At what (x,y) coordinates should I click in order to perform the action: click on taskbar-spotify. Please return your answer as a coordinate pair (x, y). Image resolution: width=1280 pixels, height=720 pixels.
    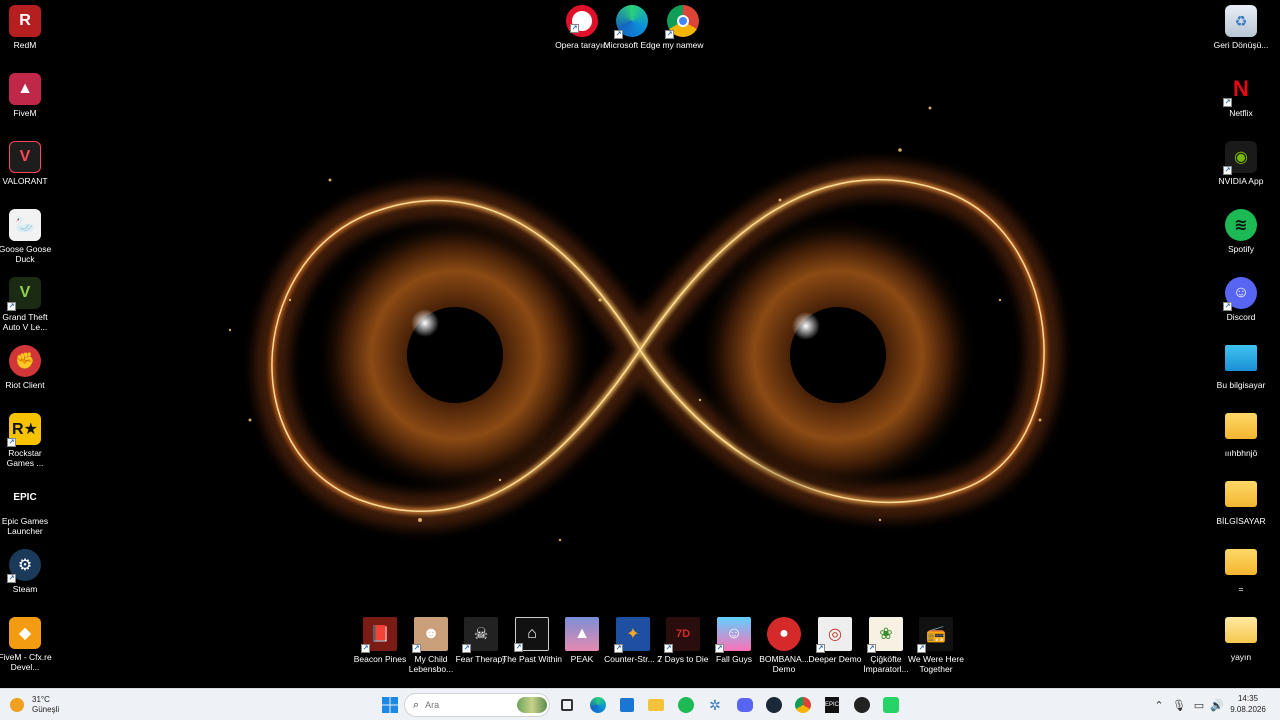
    Looking at the image, I should click on (686, 705).